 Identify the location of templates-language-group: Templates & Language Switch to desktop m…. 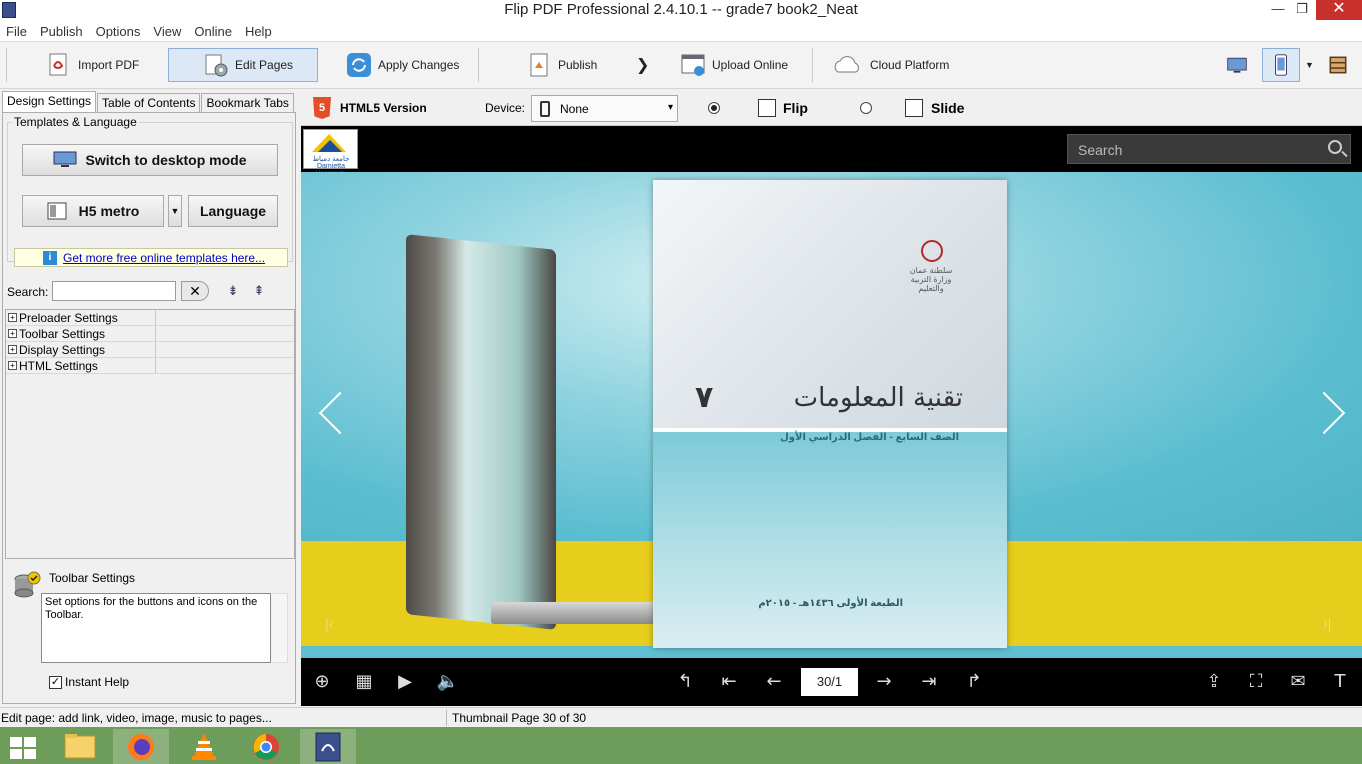
(150, 191).